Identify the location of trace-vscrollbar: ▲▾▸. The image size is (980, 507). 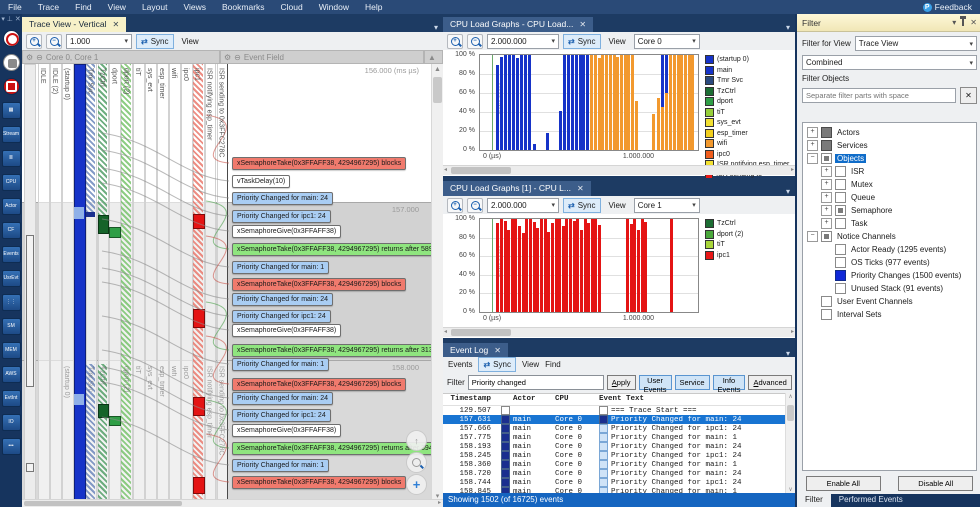
(437, 285).